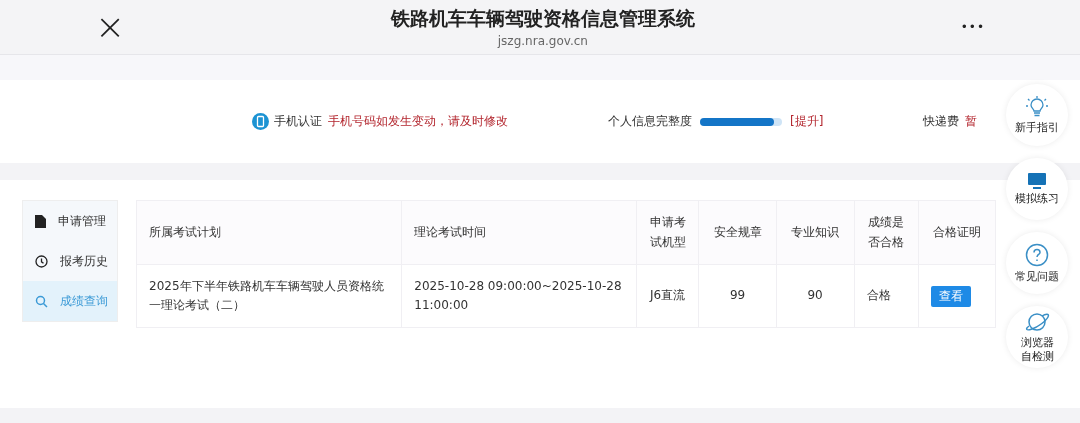 The height and width of the screenshot is (423, 1080). What do you see at coordinates (298, 121) in the screenshot?
I see `phone-auth-label: 手机认证` at bounding box center [298, 121].